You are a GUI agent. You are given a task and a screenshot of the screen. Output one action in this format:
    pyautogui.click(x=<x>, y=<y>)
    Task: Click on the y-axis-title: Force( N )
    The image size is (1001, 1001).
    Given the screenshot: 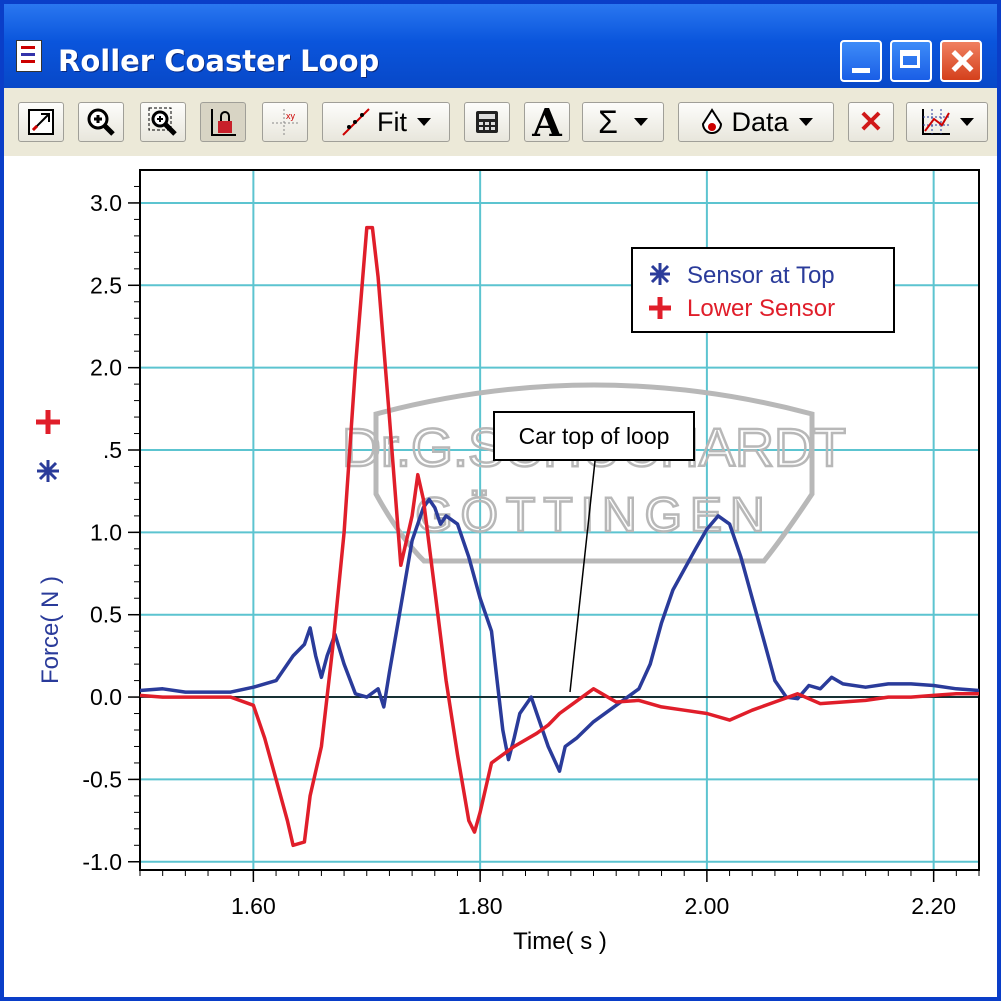 What is the action you would take?
    pyautogui.click(x=50, y=547)
    